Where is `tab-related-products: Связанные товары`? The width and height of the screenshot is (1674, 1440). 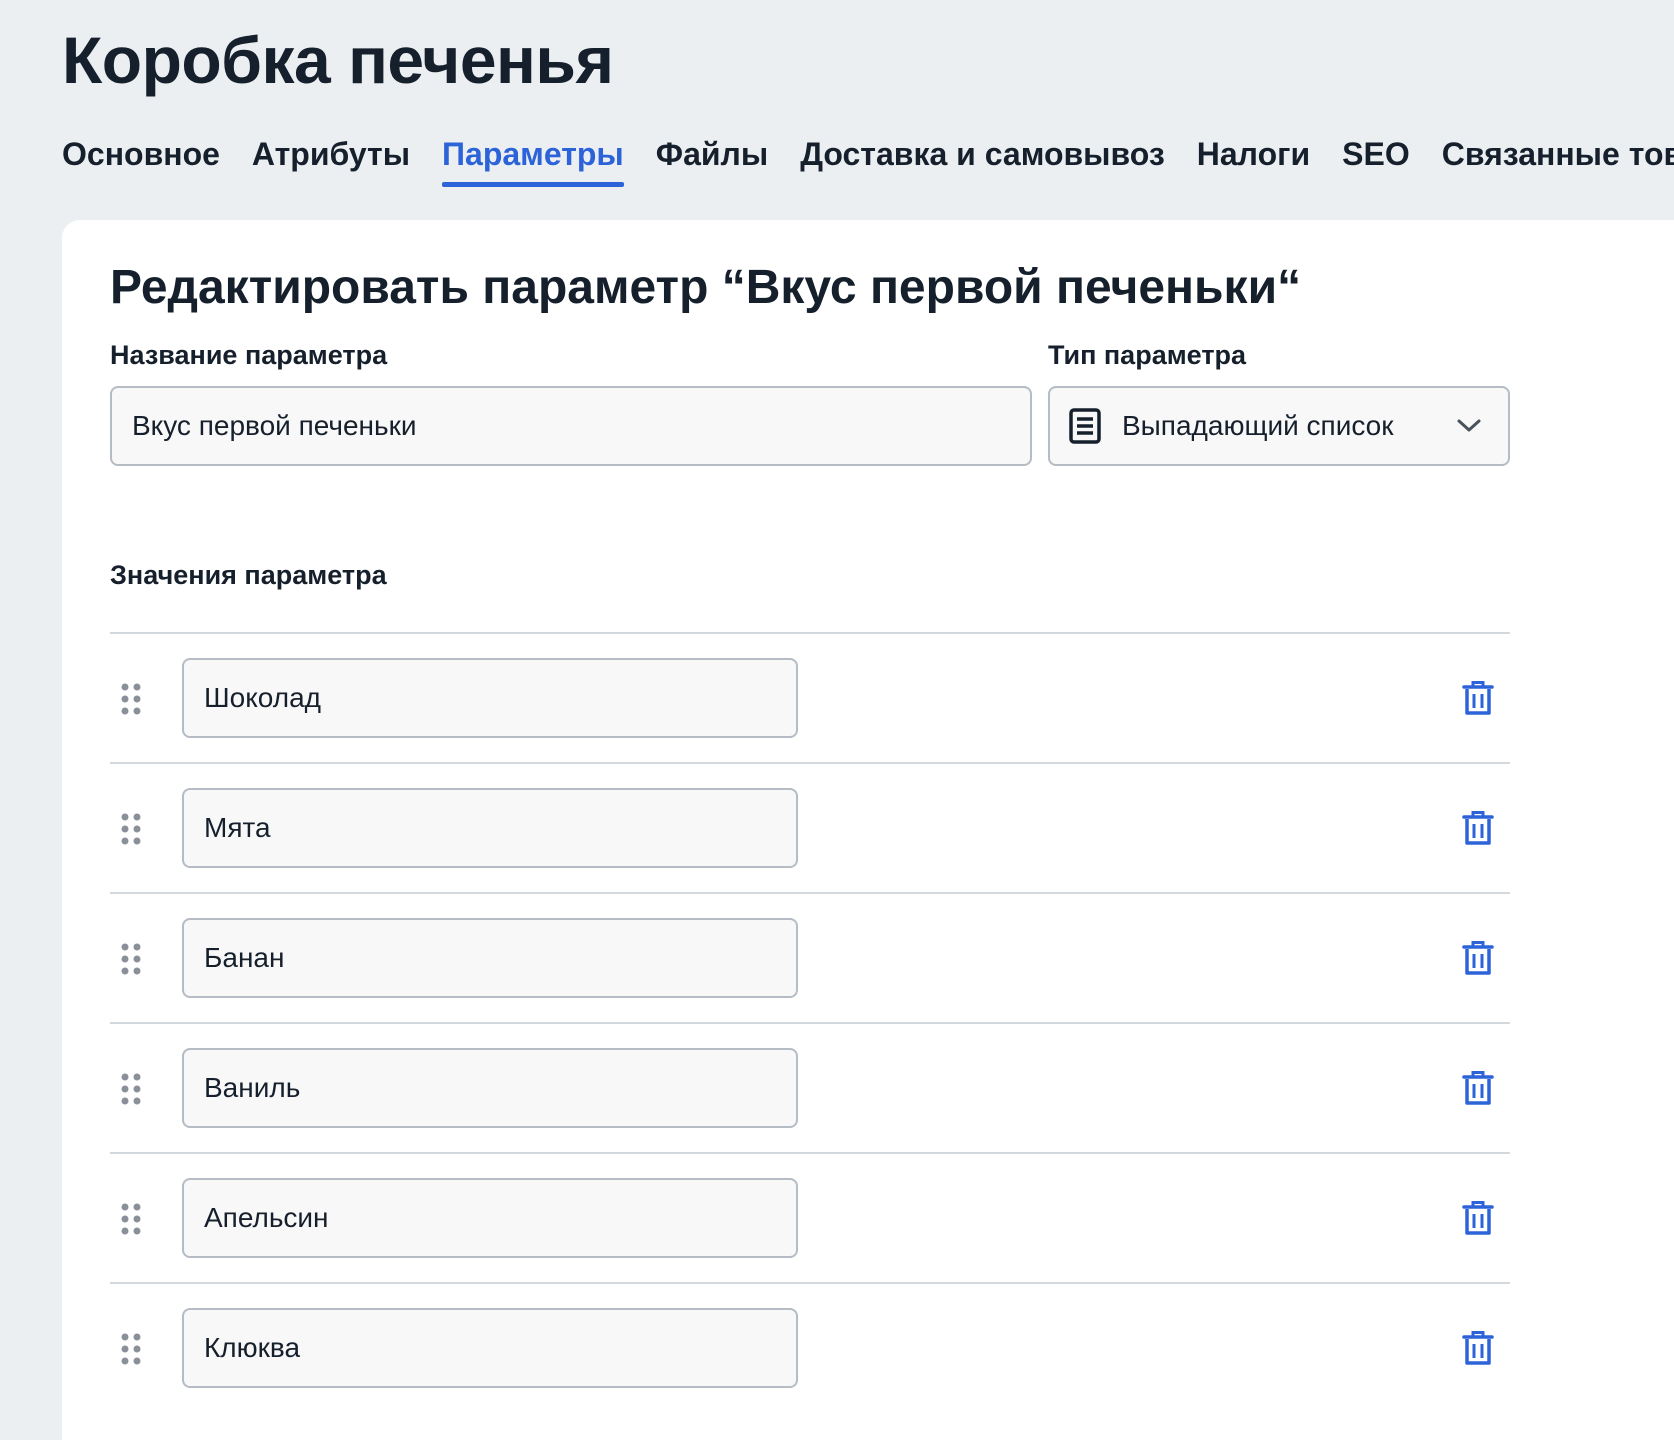 tab-related-products: Связанные товары is located at coordinates (1558, 161).